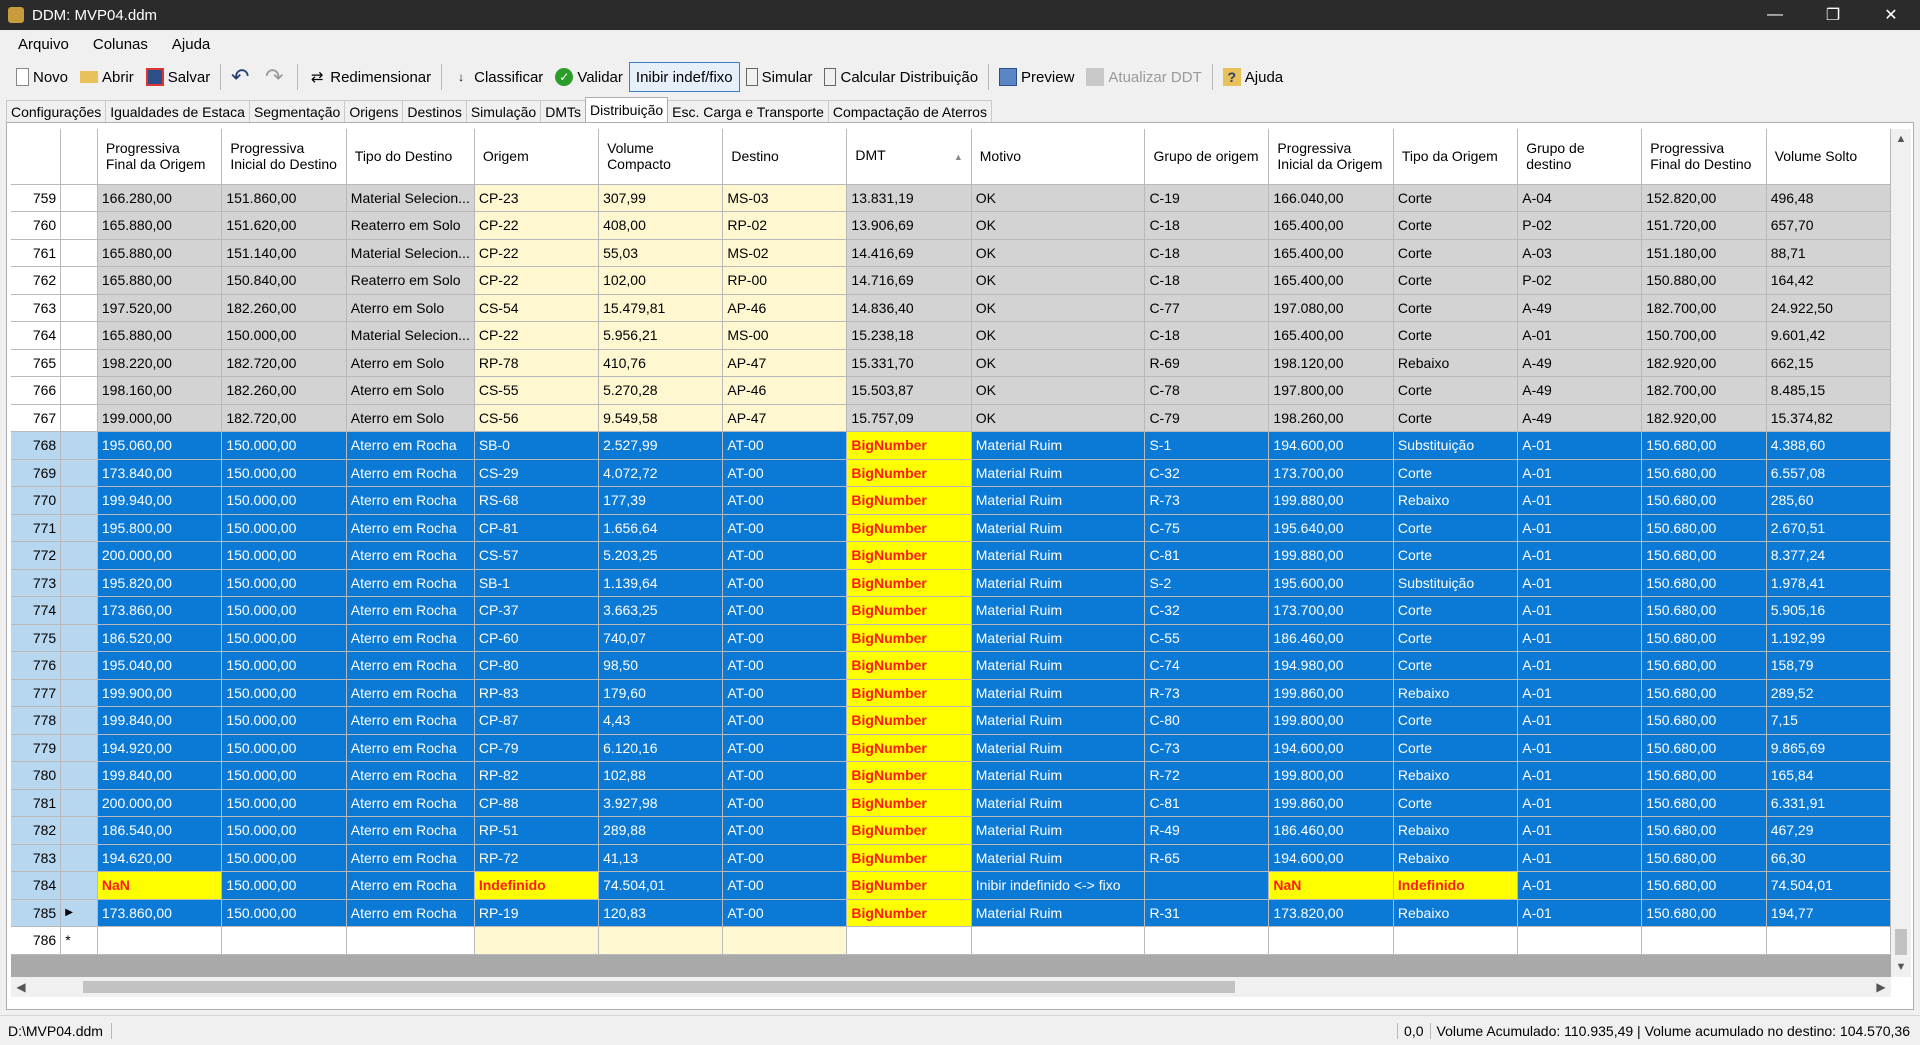 This screenshot has width=1920, height=1045. What do you see at coordinates (1207, 665) in the screenshot?
I see `grid-cell: C-74` at bounding box center [1207, 665].